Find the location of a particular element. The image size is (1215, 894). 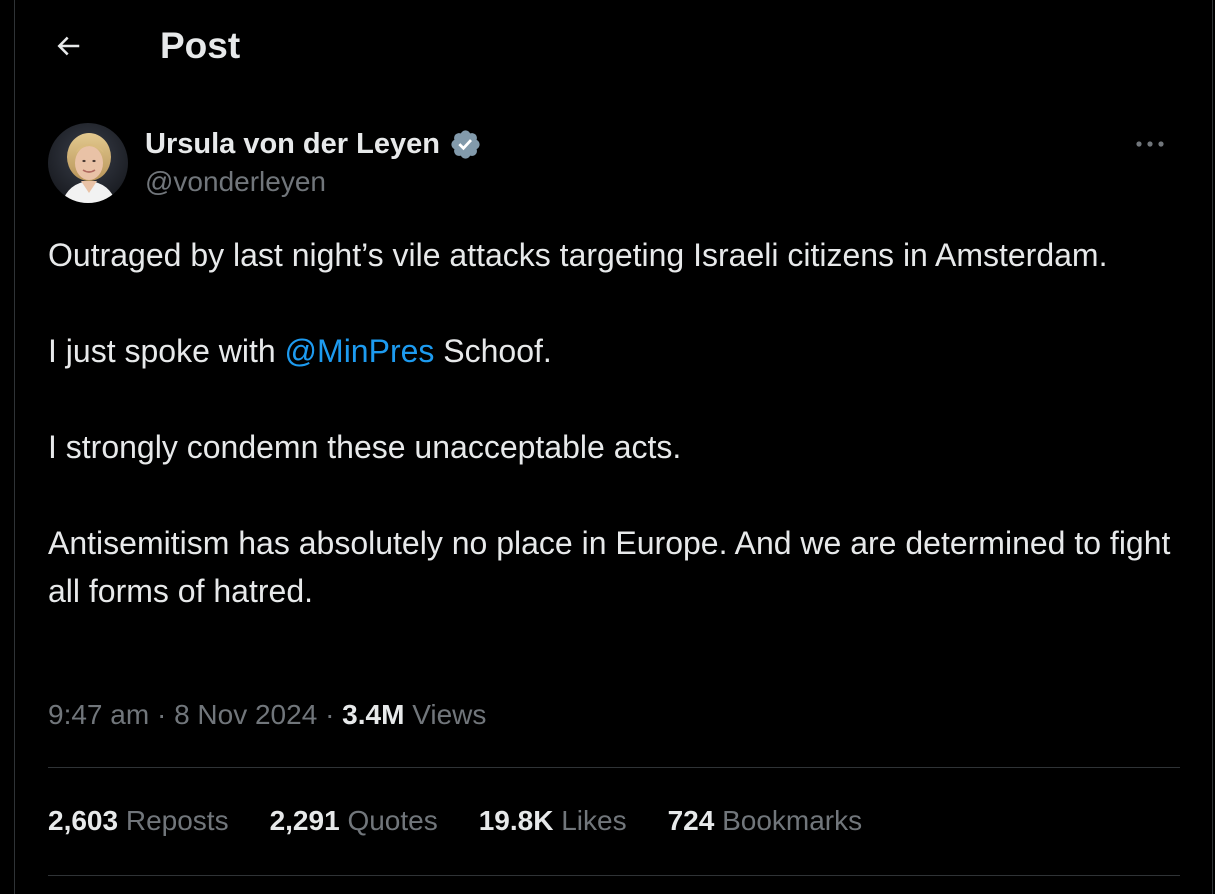

author-display-name: Ursula von der Leyen is located at coordinates (292, 144).